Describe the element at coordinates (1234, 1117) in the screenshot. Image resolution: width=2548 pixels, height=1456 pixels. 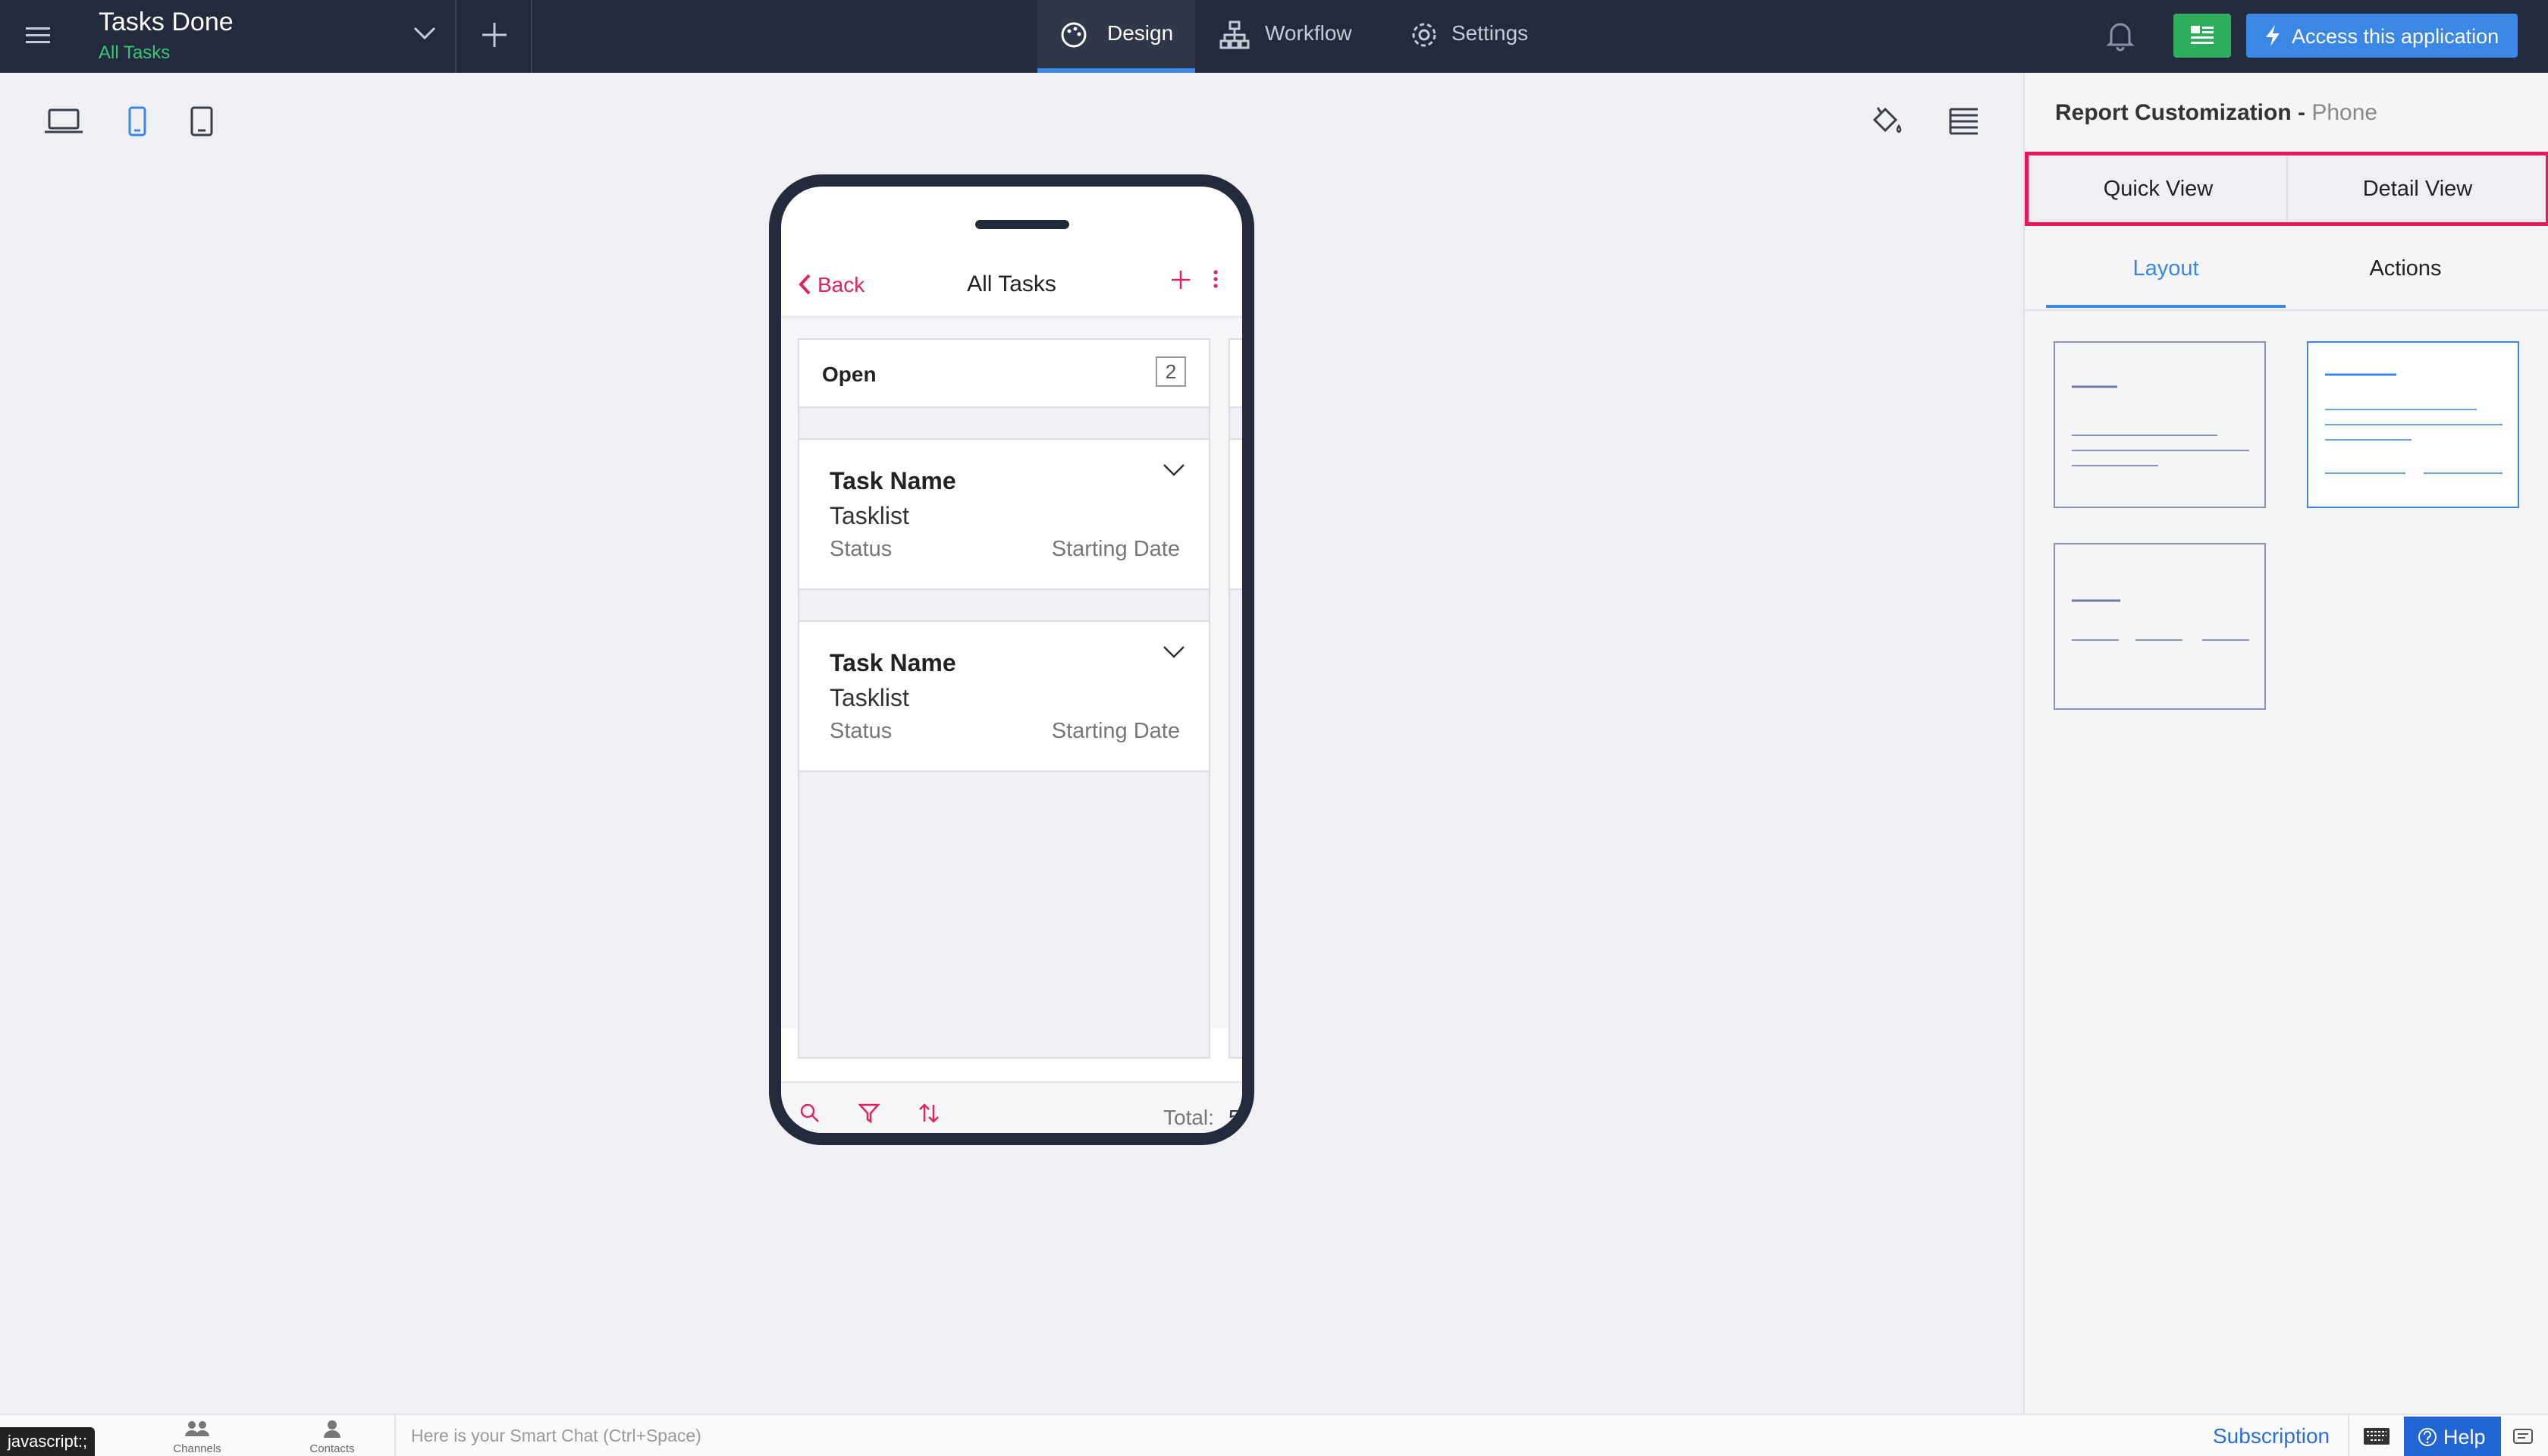
I see `total-value: 5` at that location.